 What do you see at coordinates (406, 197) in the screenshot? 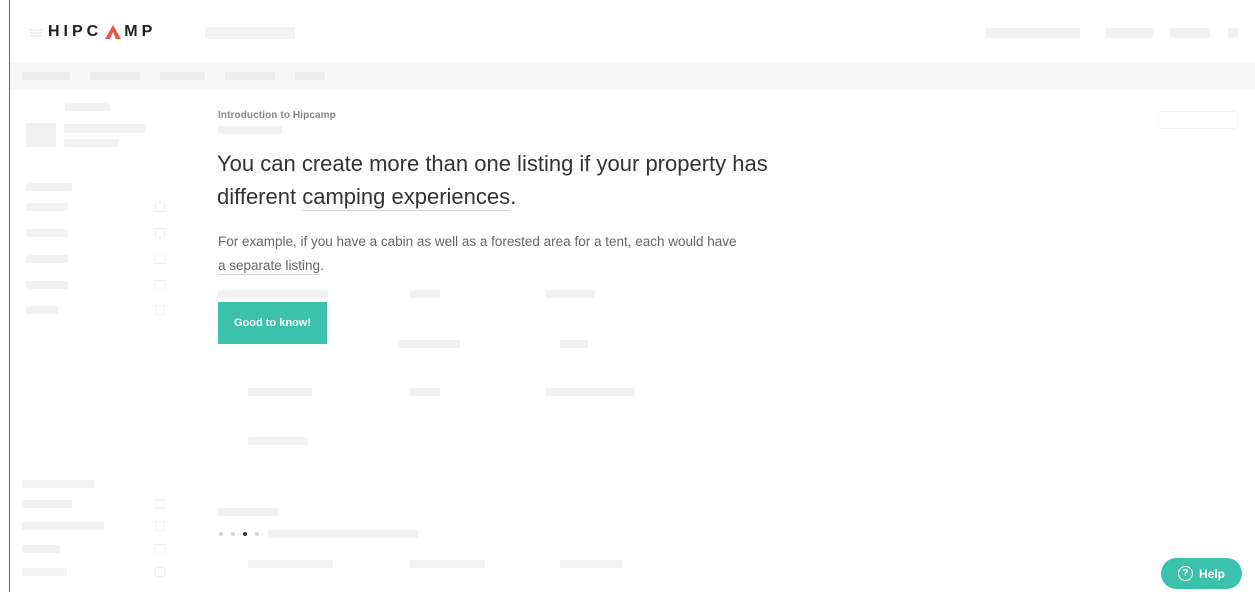
I see `camping-experiences-link: camping experiences` at bounding box center [406, 197].